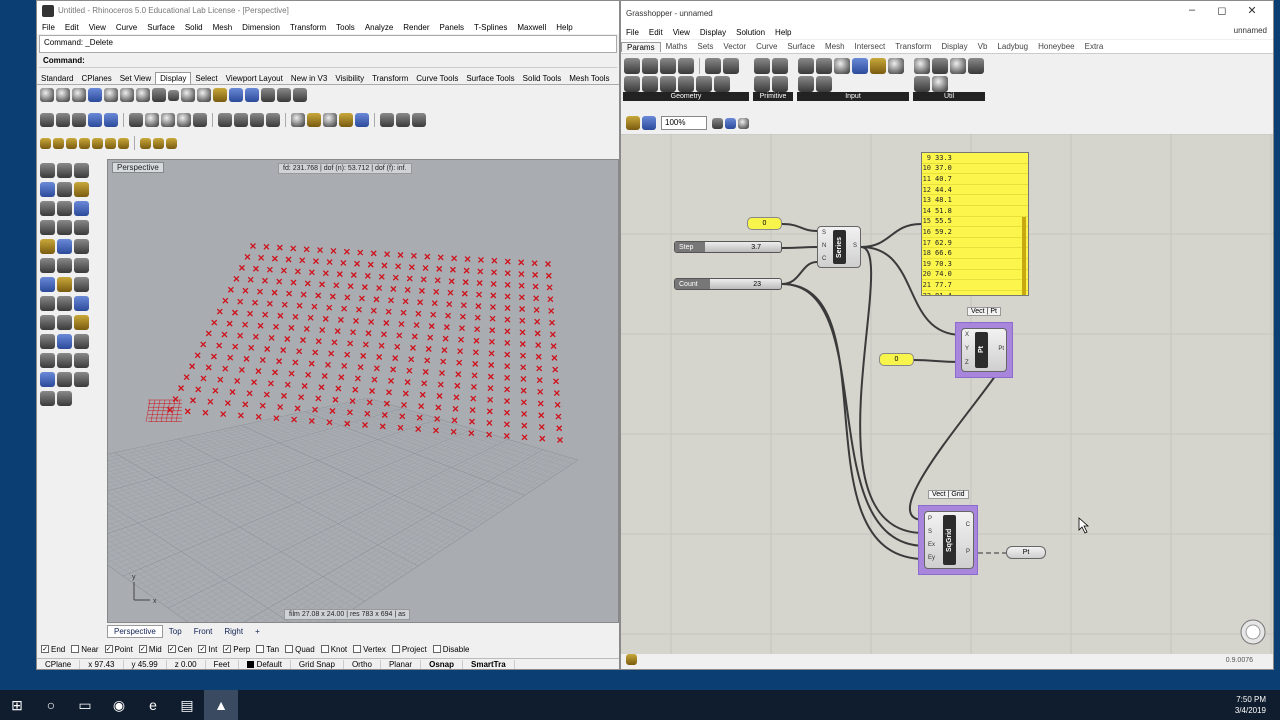 The height and width of the screenshot is (720, 1280). Describe the element at coordinates (531, 27) in the screenshot. I see `menu-maxwell: Maxwell` at that location.